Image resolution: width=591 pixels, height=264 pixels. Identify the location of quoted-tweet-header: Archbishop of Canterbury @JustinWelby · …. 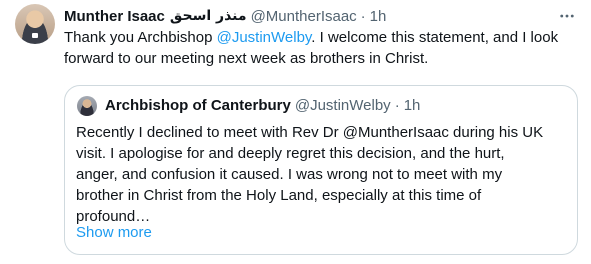
(262, 105).